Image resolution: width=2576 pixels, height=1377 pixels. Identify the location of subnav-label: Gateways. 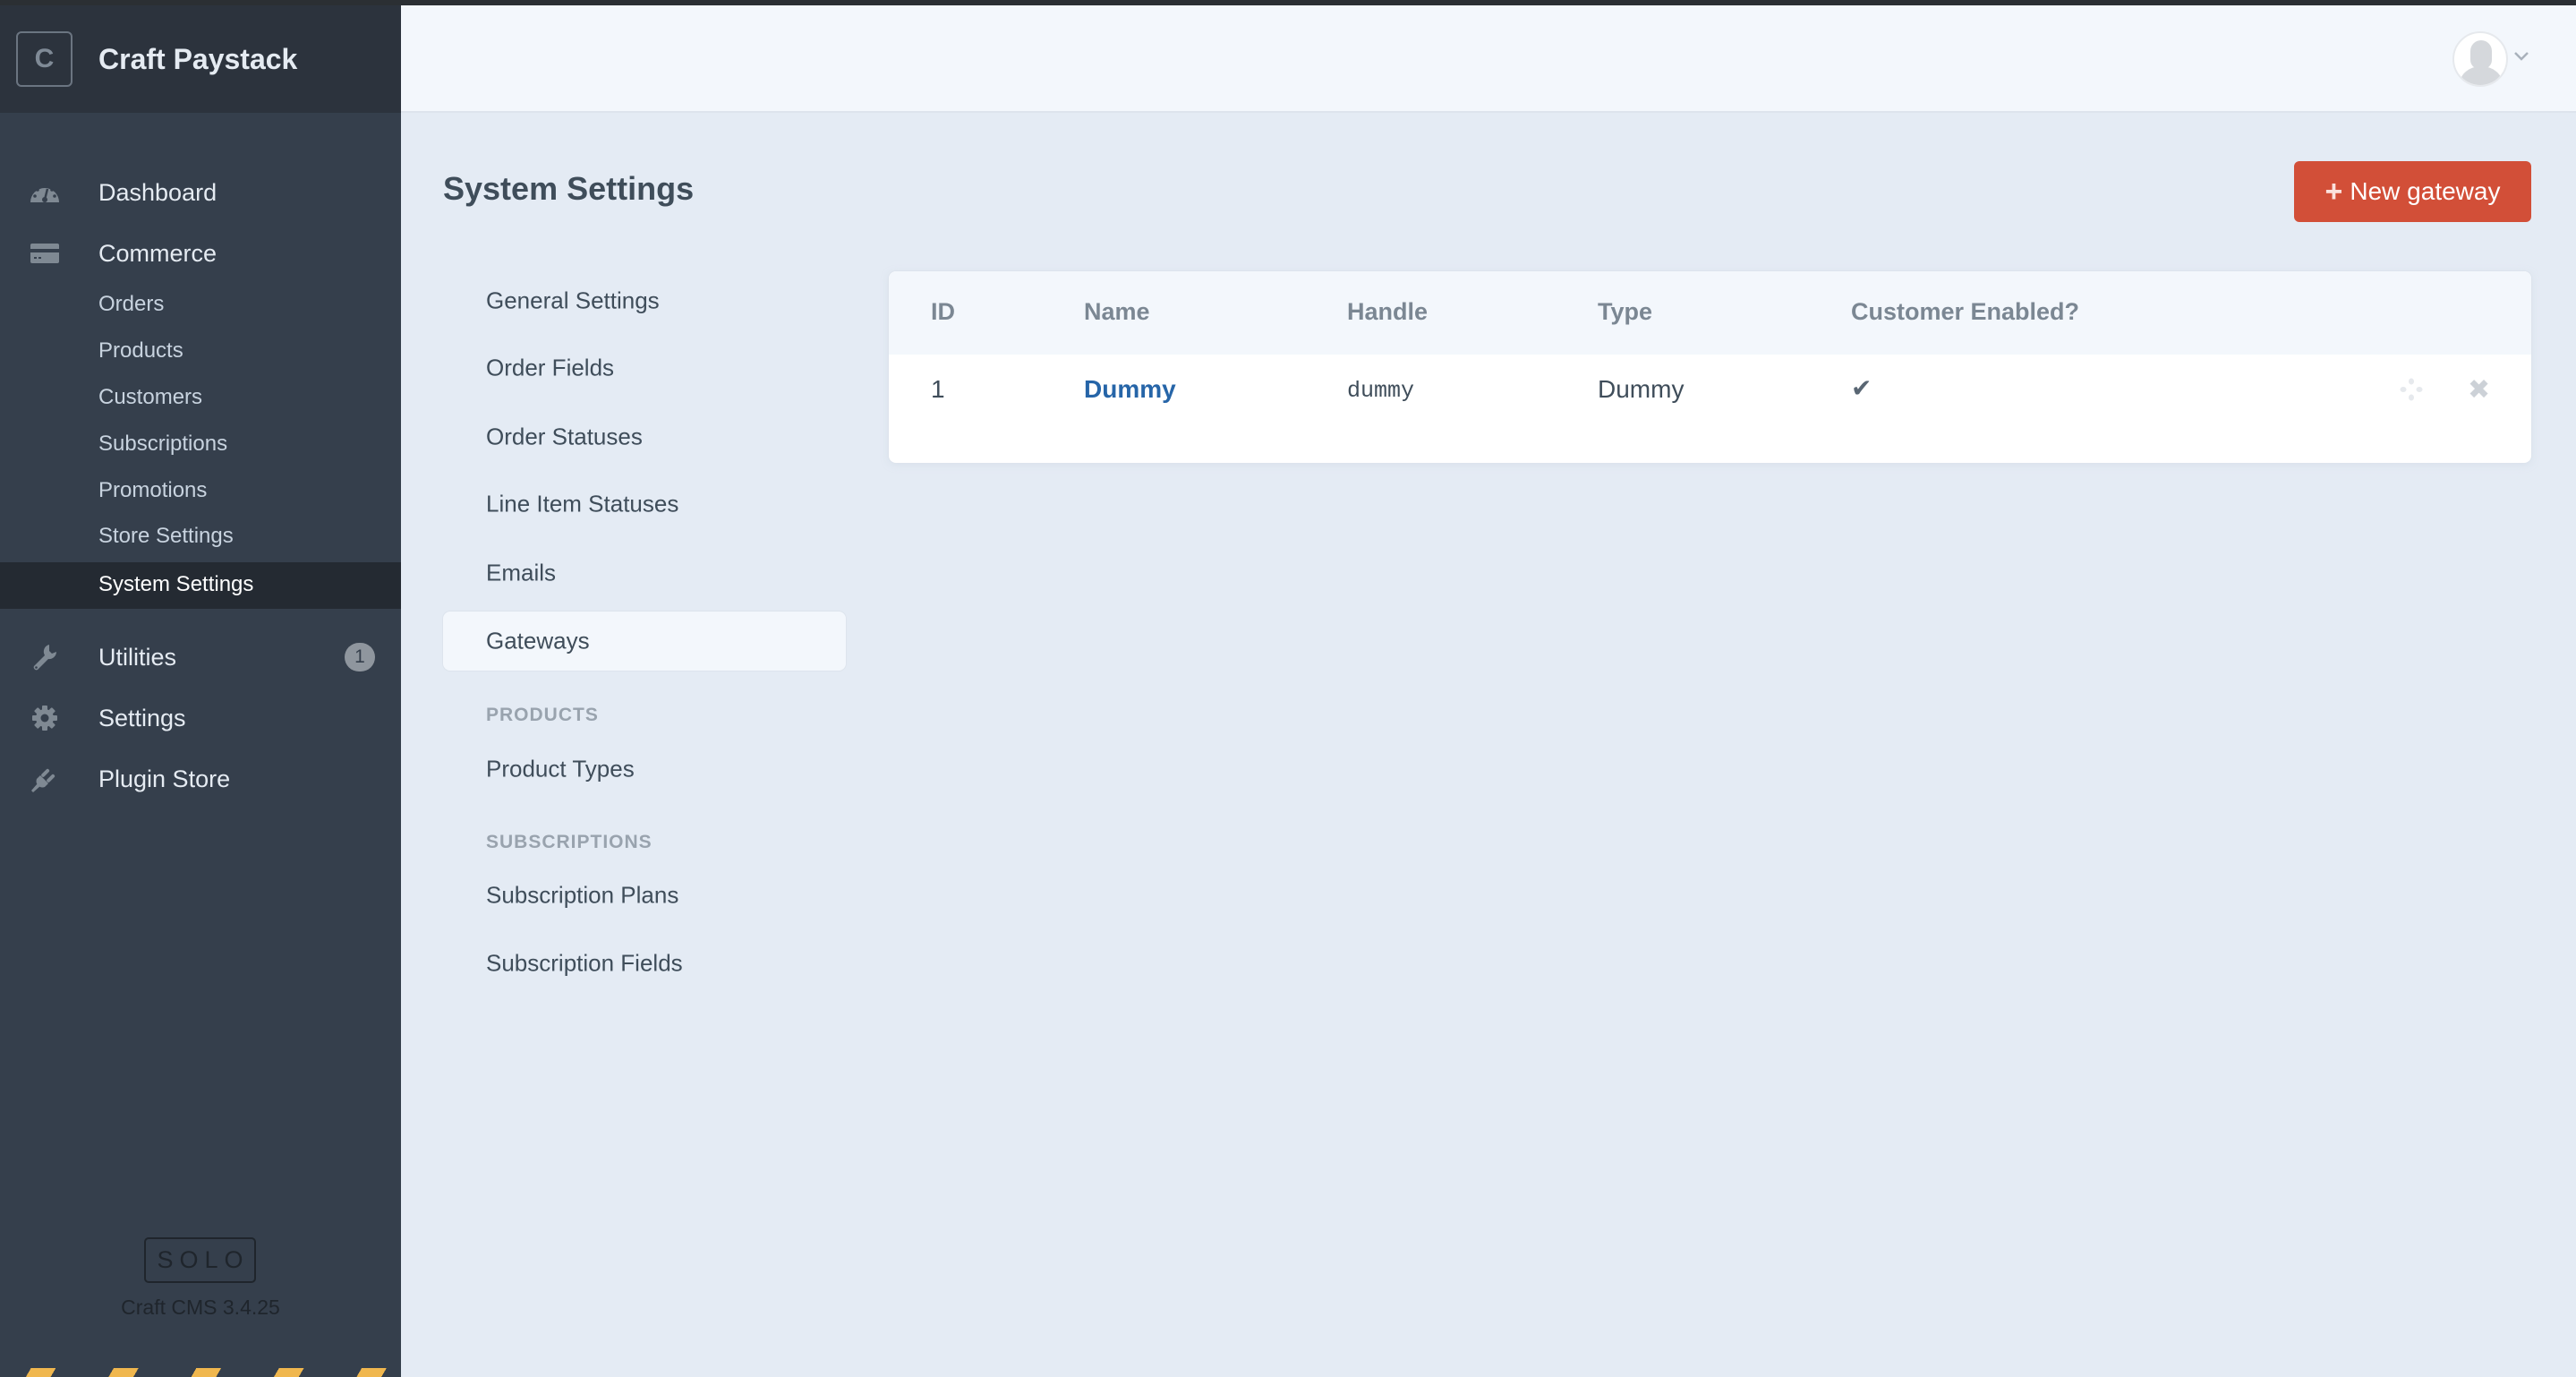
(538, 640).